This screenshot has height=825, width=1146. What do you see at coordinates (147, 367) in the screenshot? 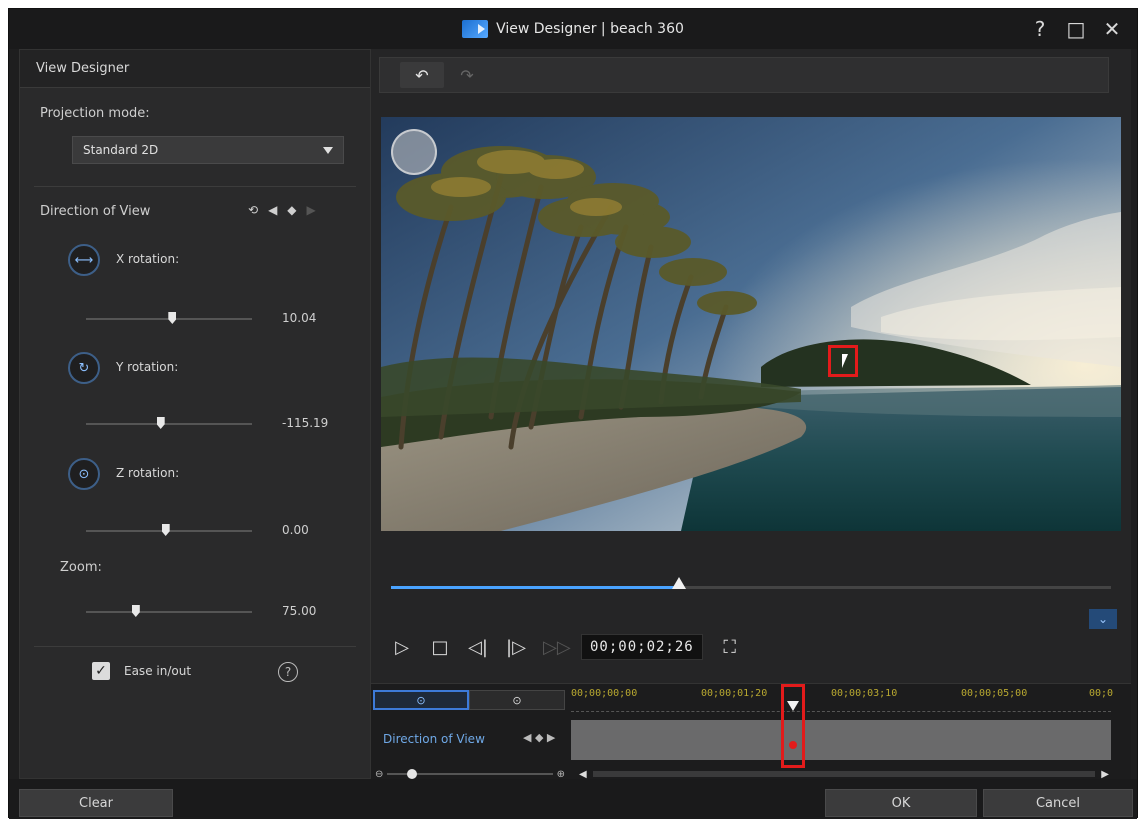
I see `y-rotation-label: Y rotation:` at bounding box center [147, 367].